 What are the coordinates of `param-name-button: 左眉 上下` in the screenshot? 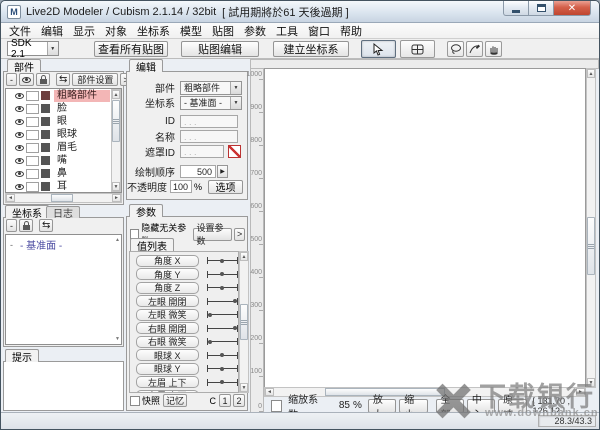 It's located at (167, 382).